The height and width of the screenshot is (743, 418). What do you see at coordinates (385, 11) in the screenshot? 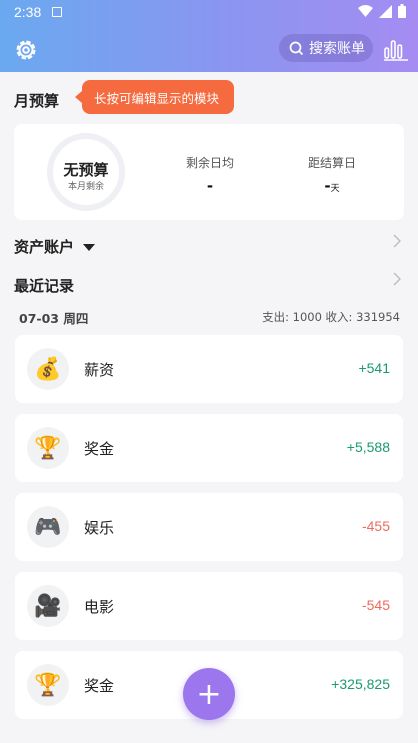
I see `signal-icon` at bounding box center [385, 11].